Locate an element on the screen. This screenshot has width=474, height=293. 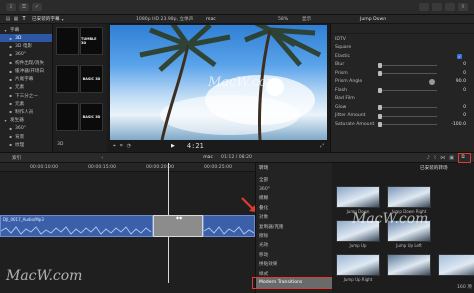
clip-right is located at coordinates (229, 226).